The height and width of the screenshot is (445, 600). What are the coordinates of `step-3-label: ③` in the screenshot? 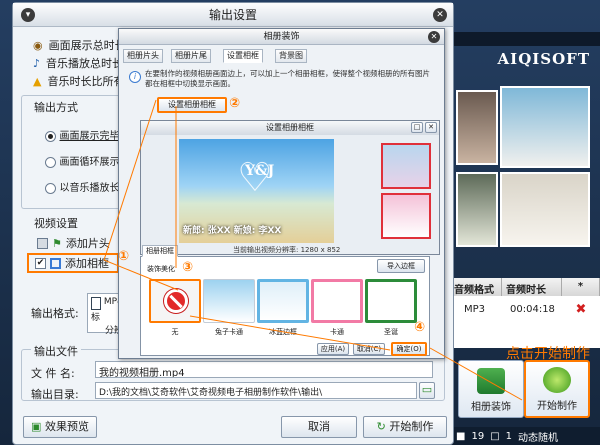 It's located at (188, 267).